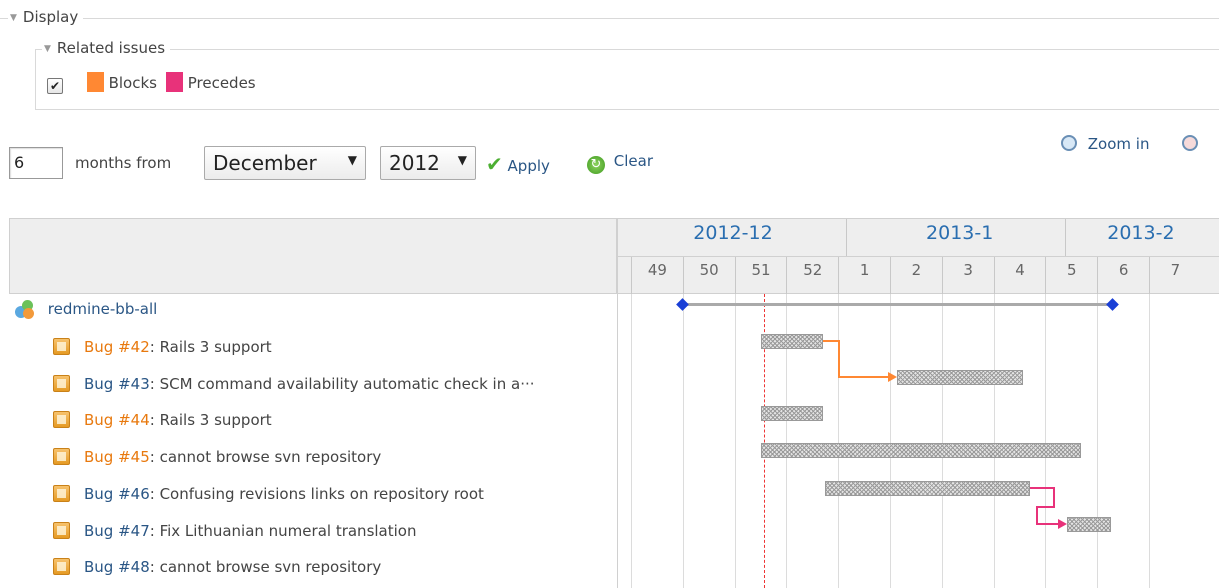 Image resolution: width=1219 pixels, height=588 pixels. What do you see at coordinates (1019, 275) in the screenshot?
I see `week-header: 4` at bounding box center [1019, 275].